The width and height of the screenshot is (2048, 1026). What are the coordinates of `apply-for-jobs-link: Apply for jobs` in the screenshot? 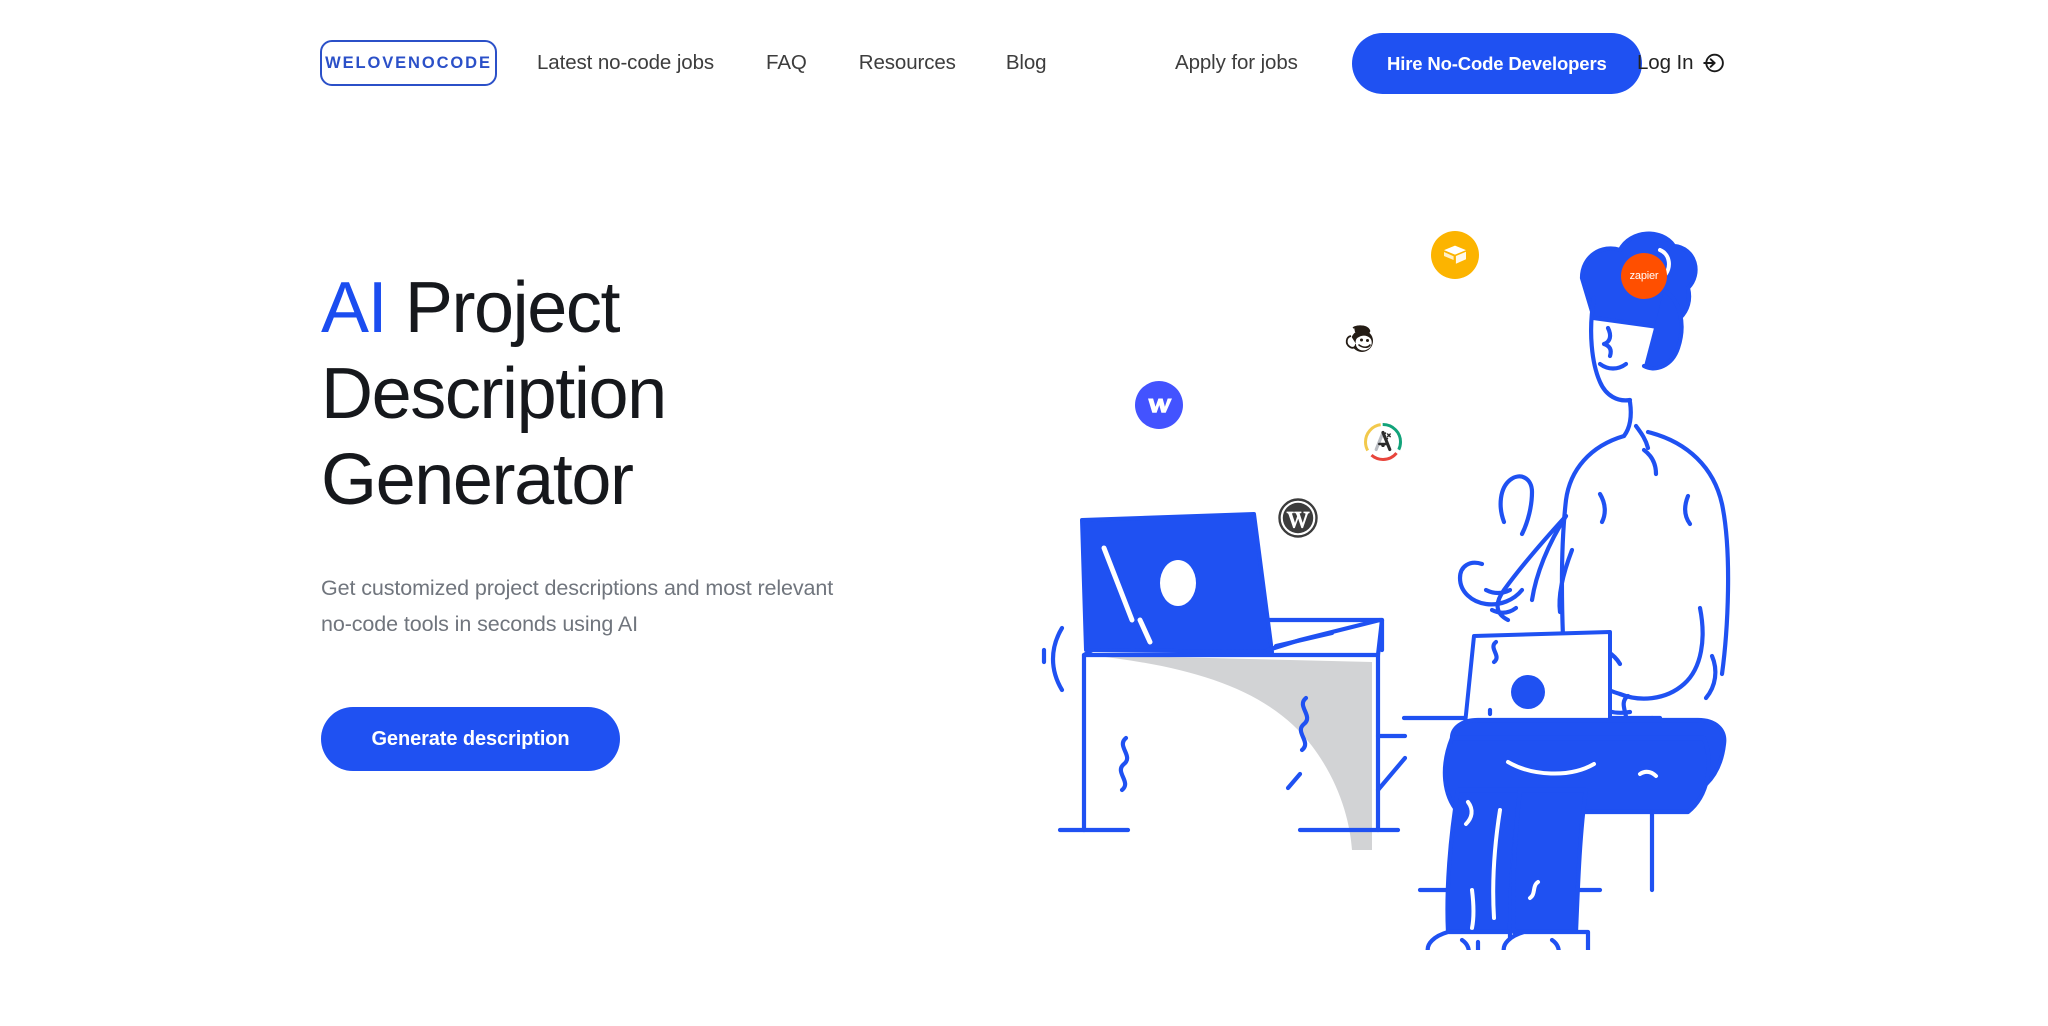 It's located at (1236, 63).